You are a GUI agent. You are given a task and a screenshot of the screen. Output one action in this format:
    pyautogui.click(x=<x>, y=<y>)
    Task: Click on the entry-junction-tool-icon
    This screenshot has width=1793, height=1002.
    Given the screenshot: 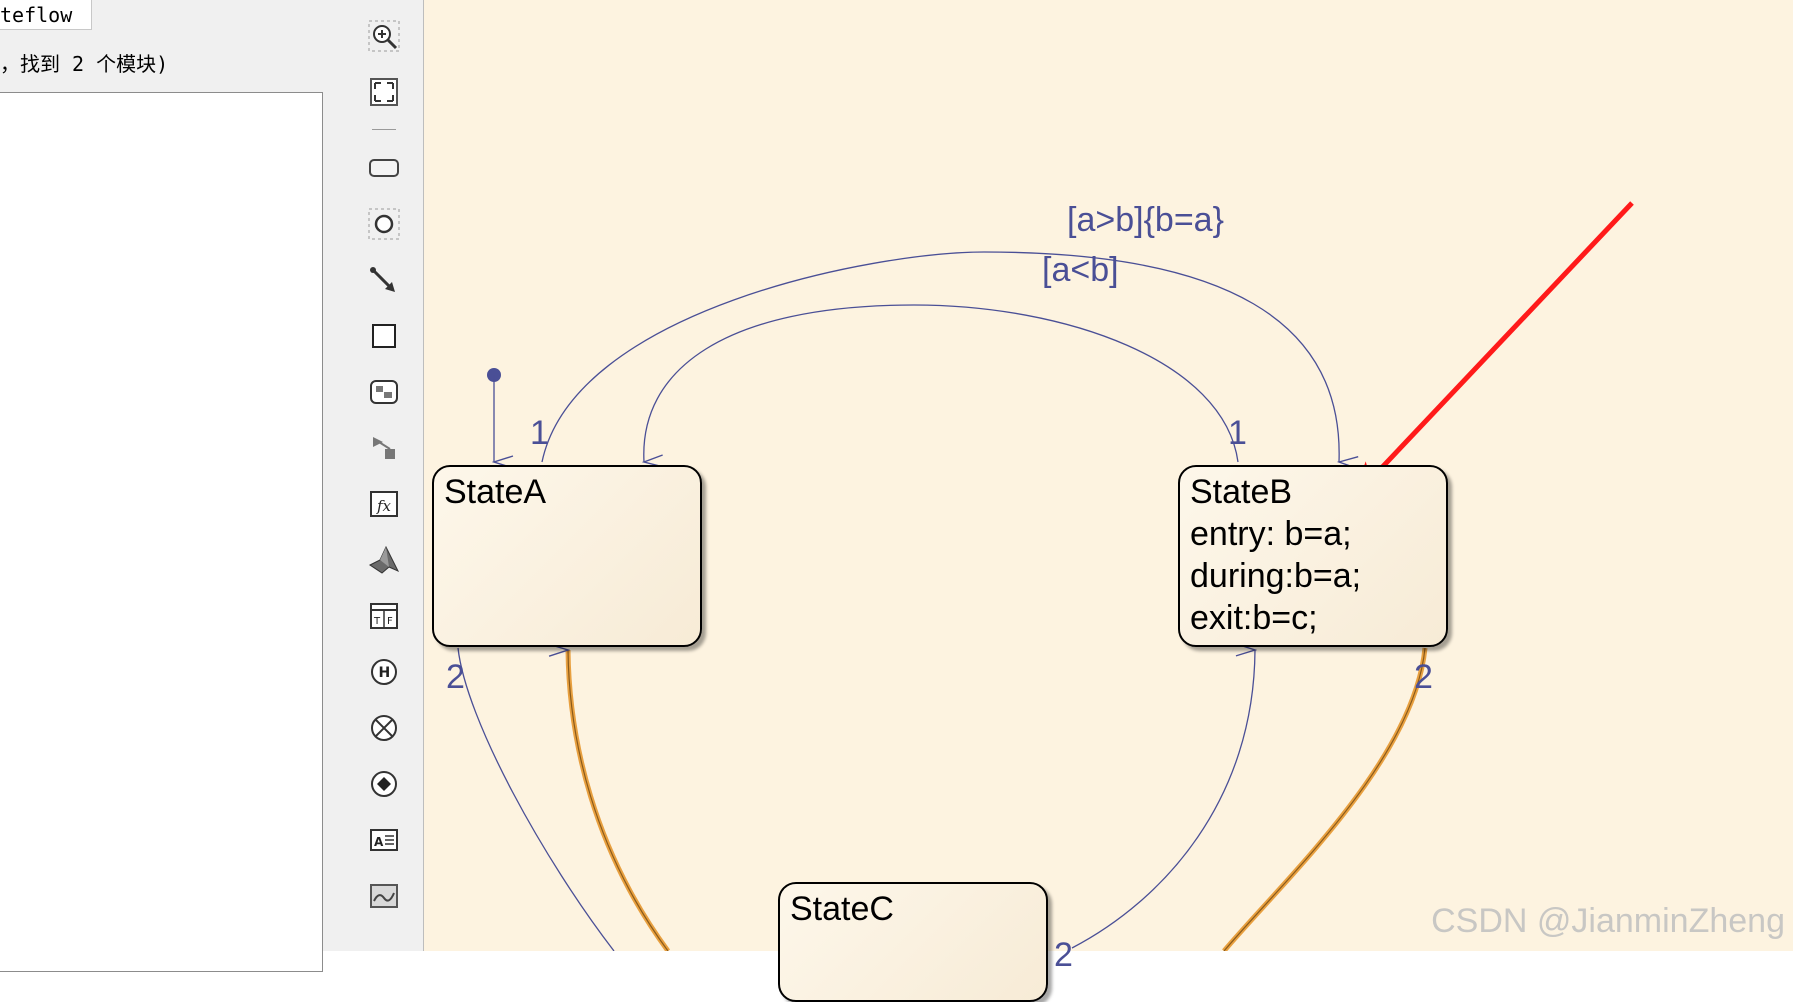 What is the action you would take?
    pyautogui.click(x=384, y=784)
    